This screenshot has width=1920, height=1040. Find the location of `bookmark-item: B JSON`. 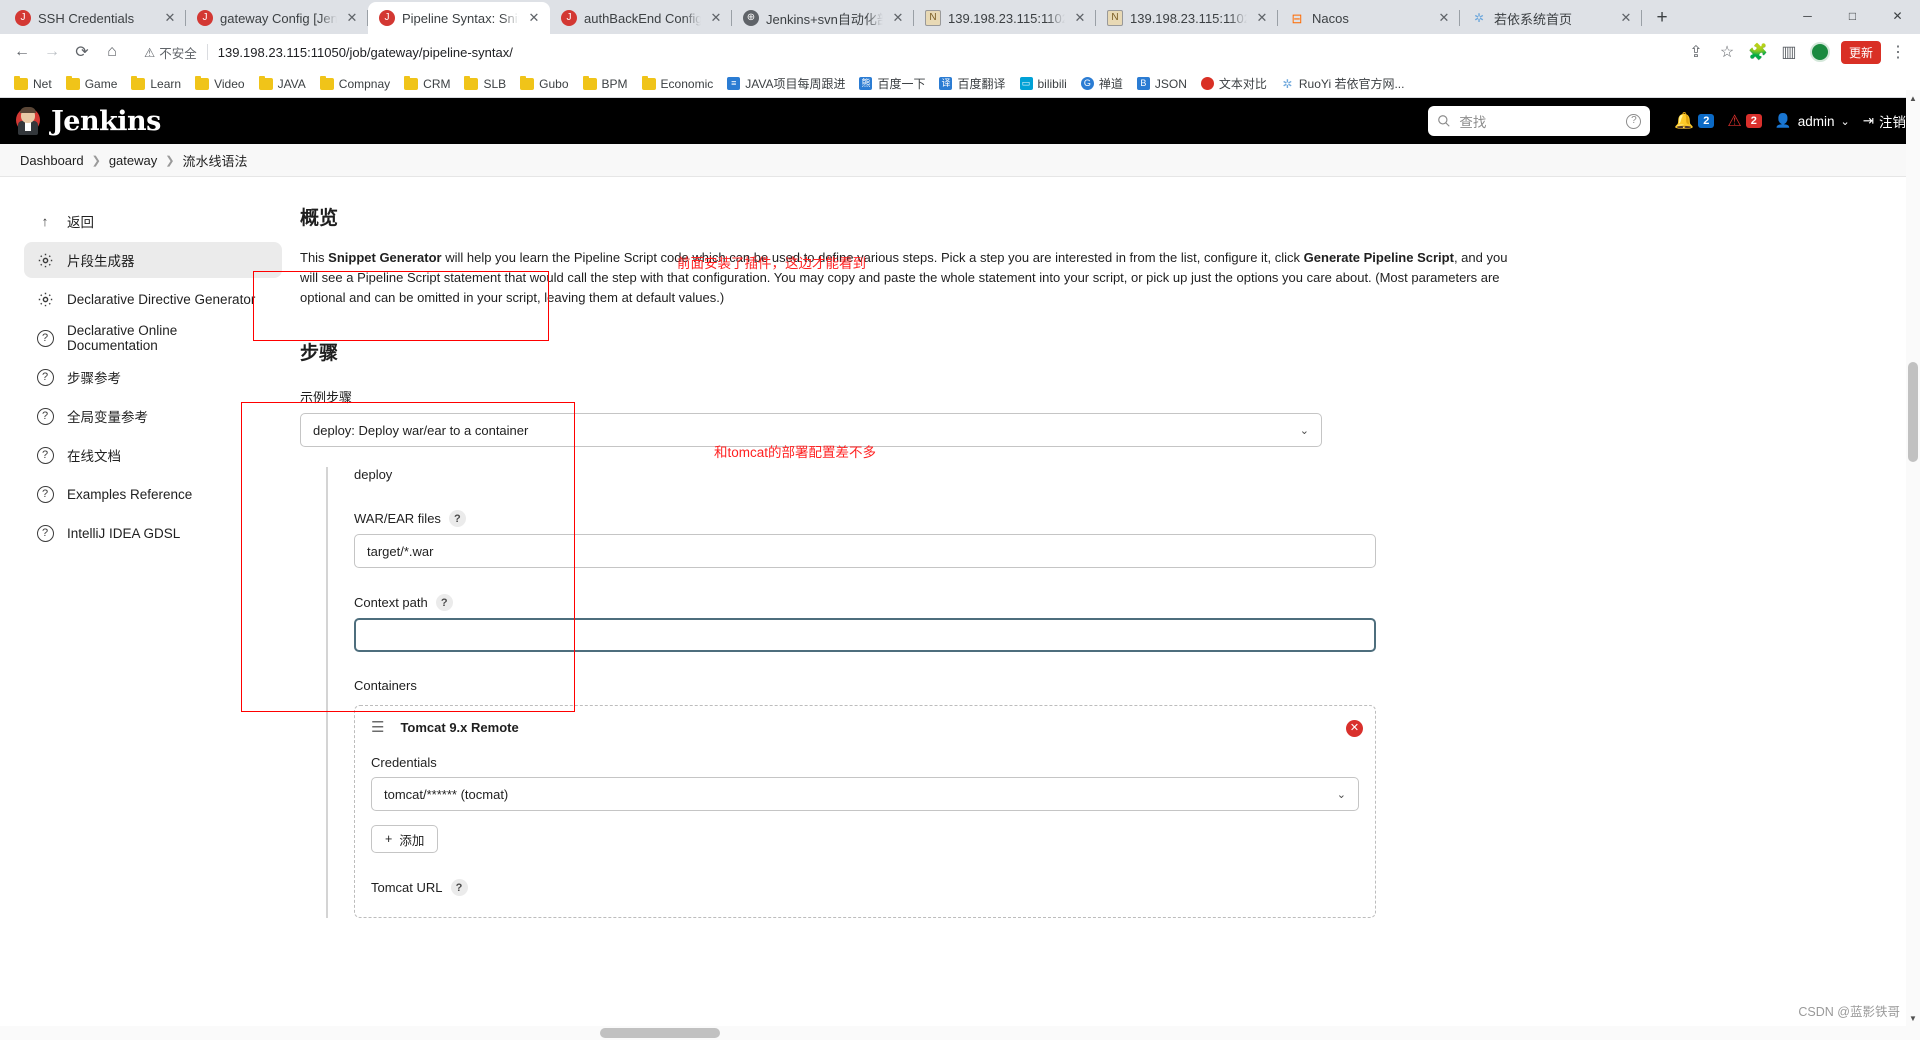

bookmark-item: B JSON is located at coordinates (1162, 84).